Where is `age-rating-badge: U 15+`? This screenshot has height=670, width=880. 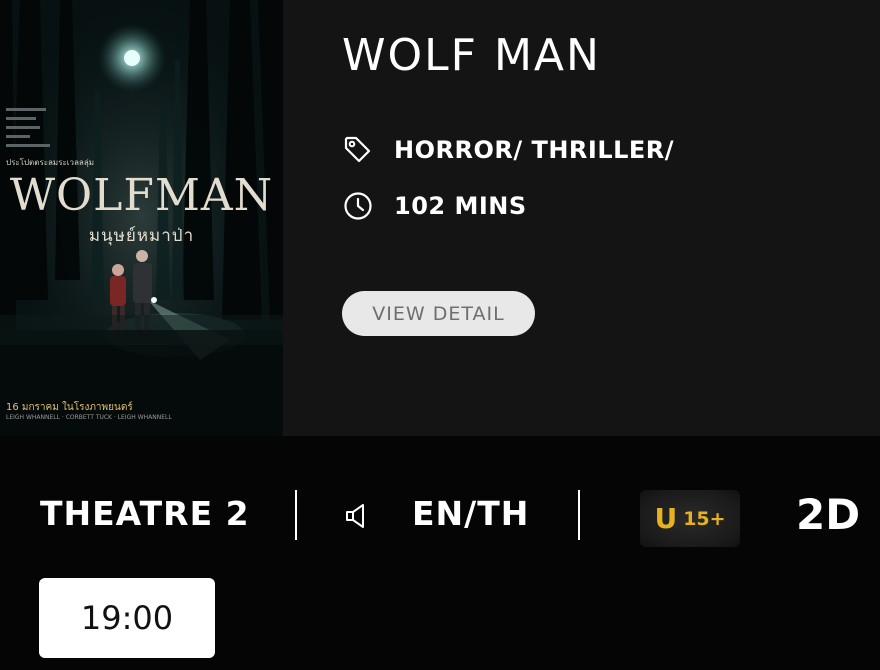 age-rating-badge: U 15+ is located at coordinates (690, 518).